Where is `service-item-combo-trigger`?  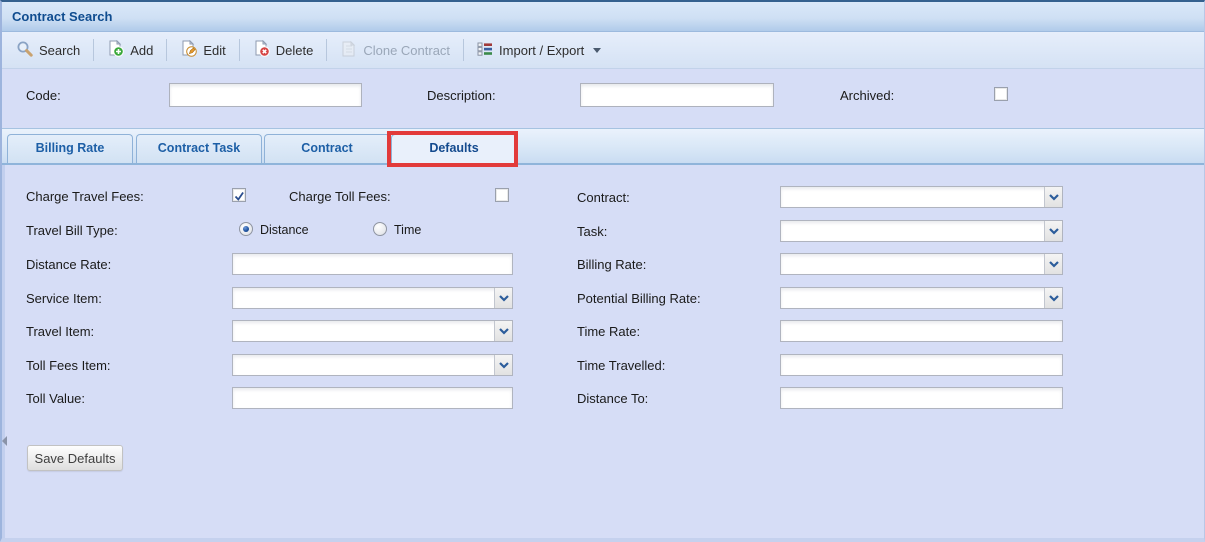 service-item-combo-trigger is located at coordinates (503, 298).